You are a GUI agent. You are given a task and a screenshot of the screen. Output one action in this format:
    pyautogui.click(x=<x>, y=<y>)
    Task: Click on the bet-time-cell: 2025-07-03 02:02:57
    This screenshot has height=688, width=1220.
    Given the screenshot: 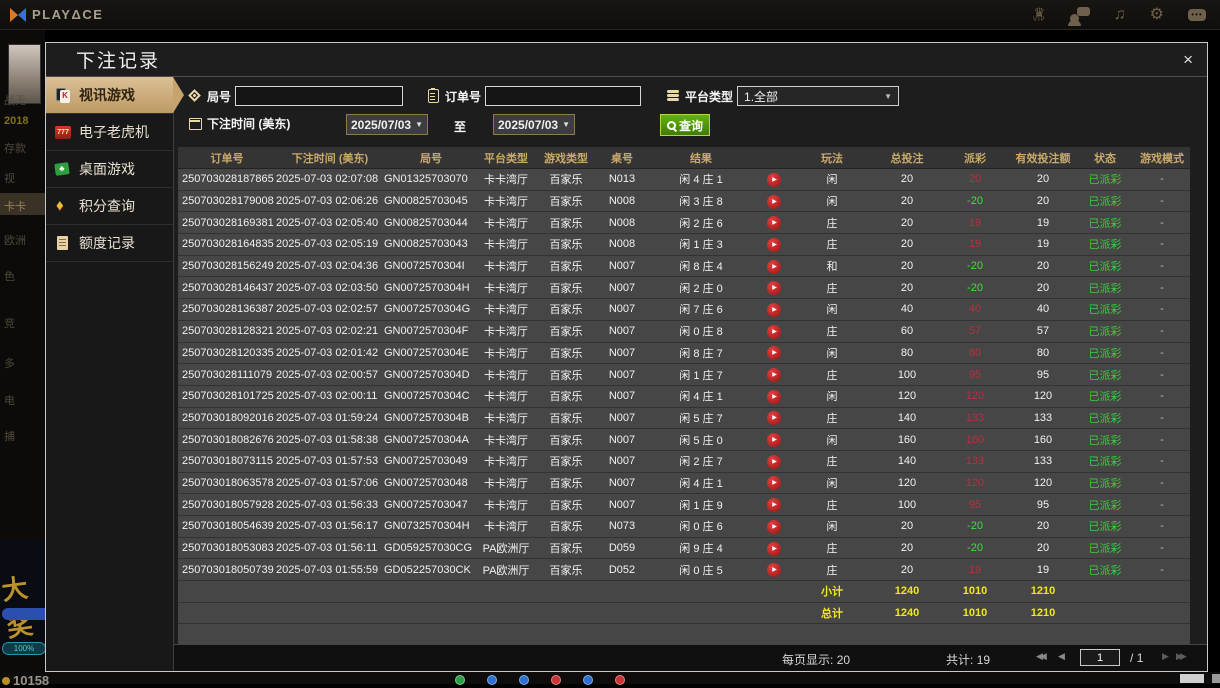 What is the action you would take?
    pyautogui.click(x=327, y=309)
    